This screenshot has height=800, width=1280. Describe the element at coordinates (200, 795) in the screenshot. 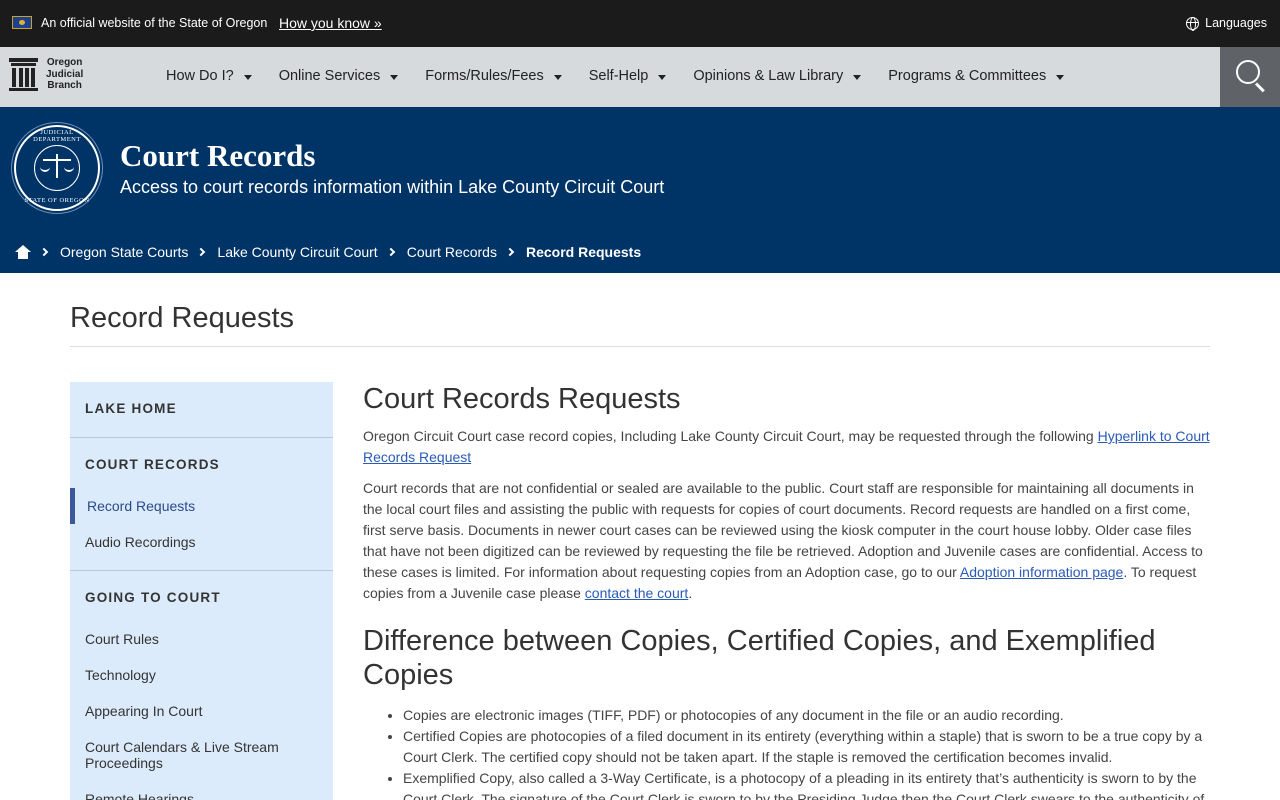

I see `sidebar-item-remote-hearings: Remote Hearings` at that location.